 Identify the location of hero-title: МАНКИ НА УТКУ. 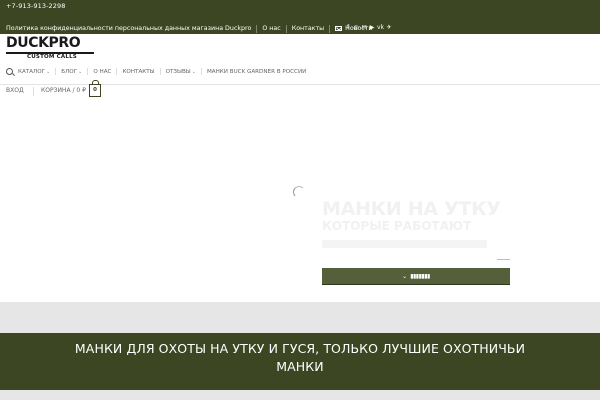
(411, 209).